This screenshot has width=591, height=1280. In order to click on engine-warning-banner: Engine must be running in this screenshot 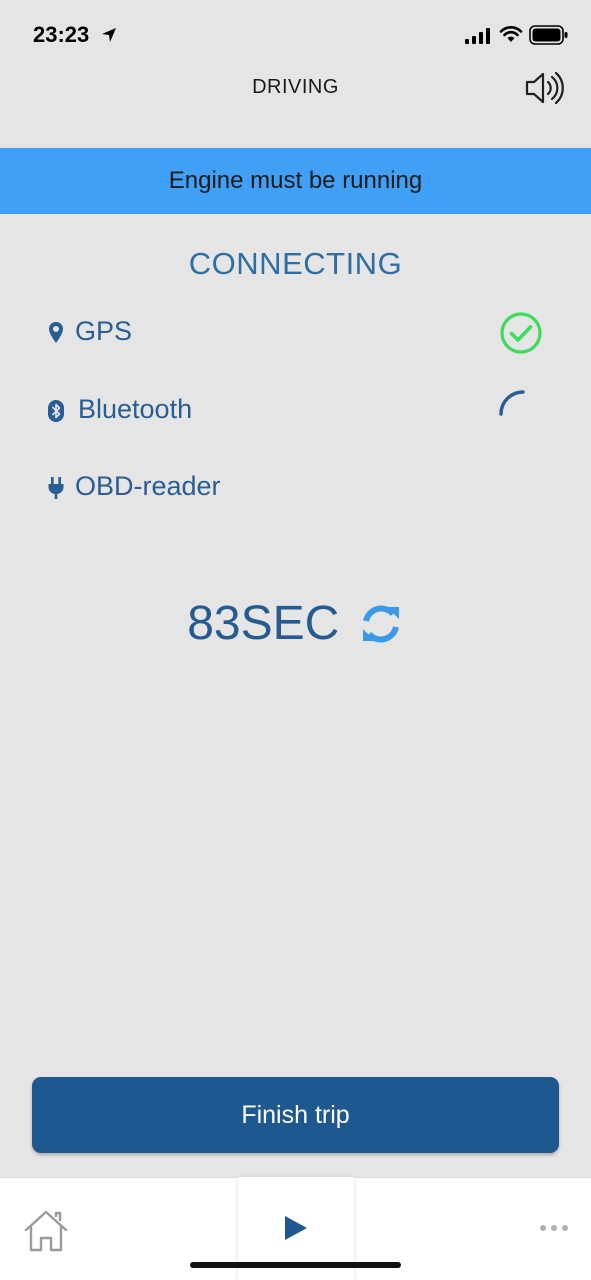, I will do `click(295, 181)`.